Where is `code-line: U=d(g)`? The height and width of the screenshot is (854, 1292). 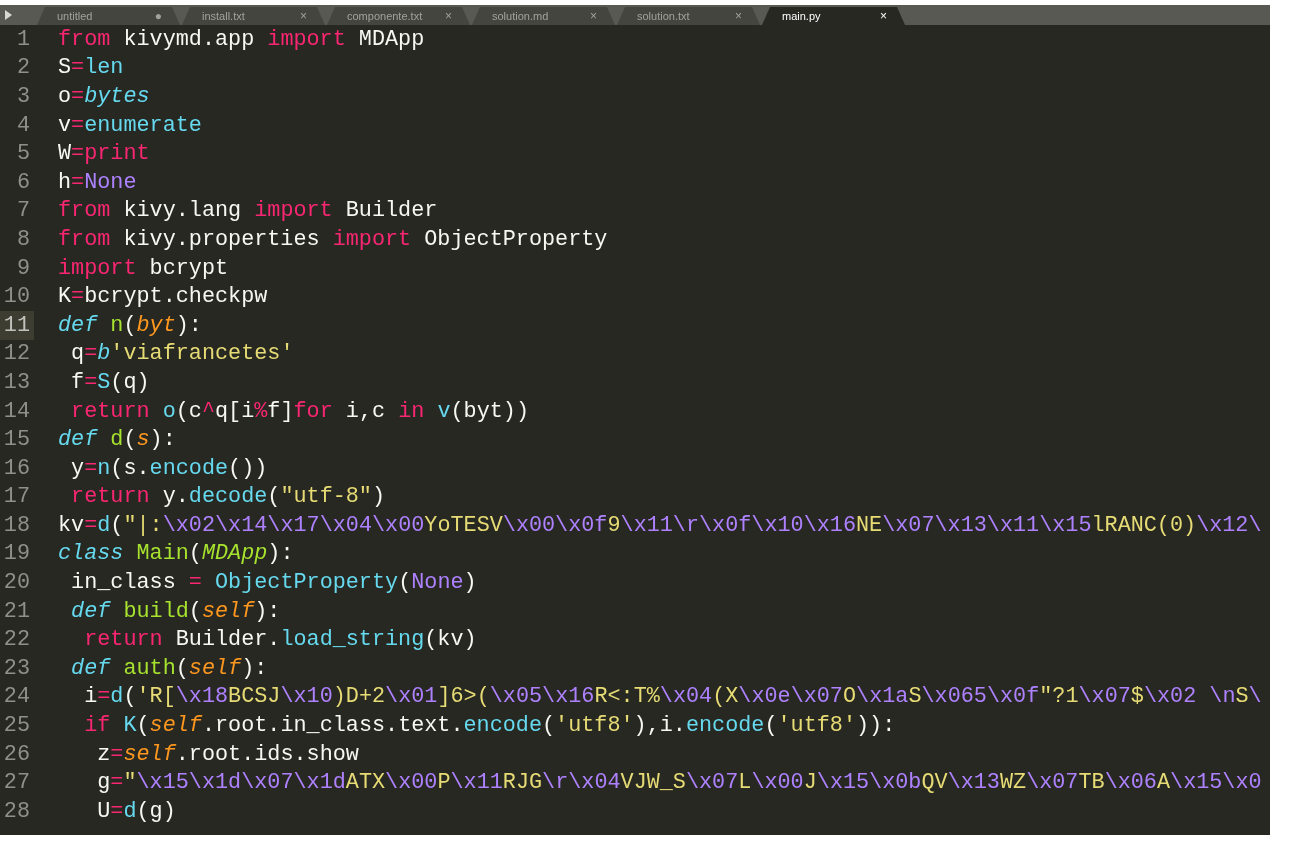
code-line: U=d(g) is located at coordinates (136, 811).